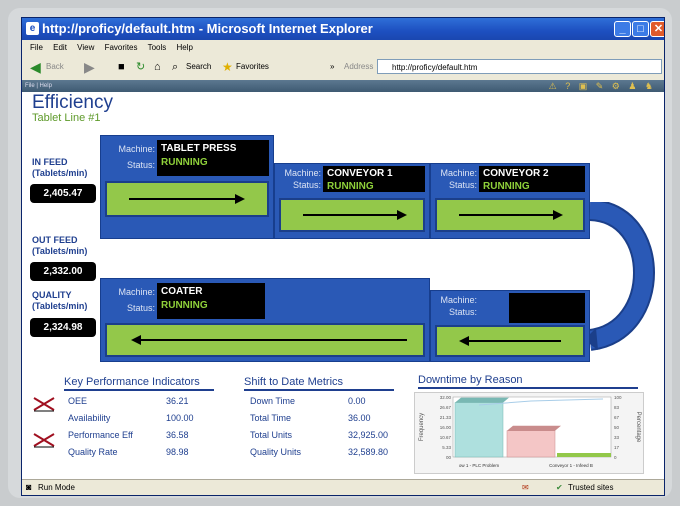 This screenshot has width=680, height=506. What do you see at coordinates (276, 452) in the screenshot?
I see `shift-qualityunits-label: Quality Units` at bounding box center [276, 452].